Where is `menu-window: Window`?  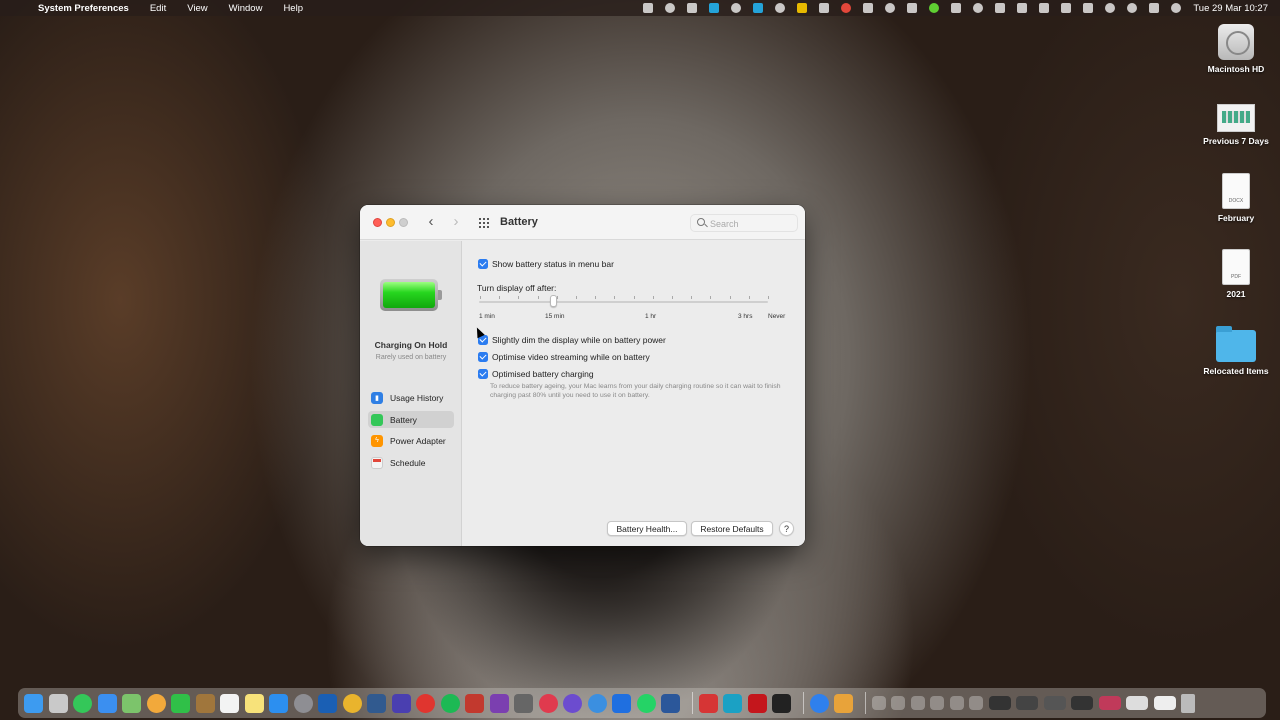 menu-window: Window is located at coordinates (246, 8).